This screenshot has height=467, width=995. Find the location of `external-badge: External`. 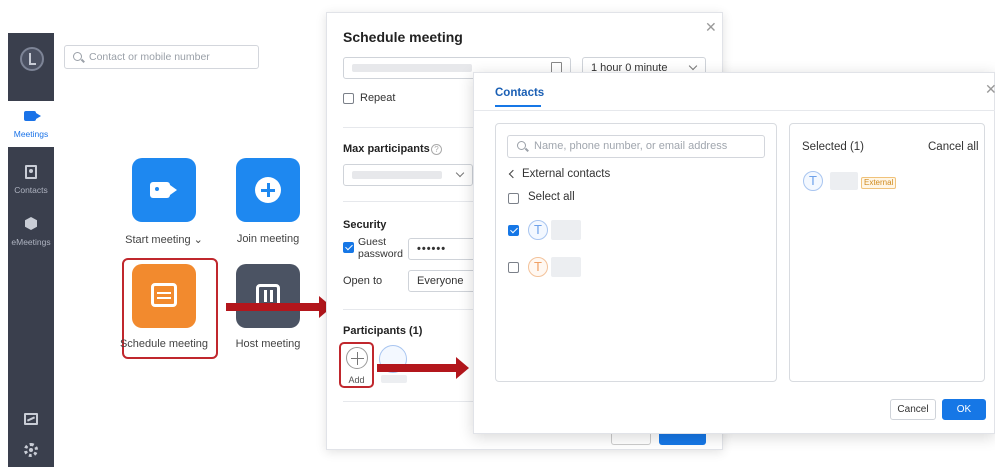

external-badge: External is located at coordinates (879, 183).